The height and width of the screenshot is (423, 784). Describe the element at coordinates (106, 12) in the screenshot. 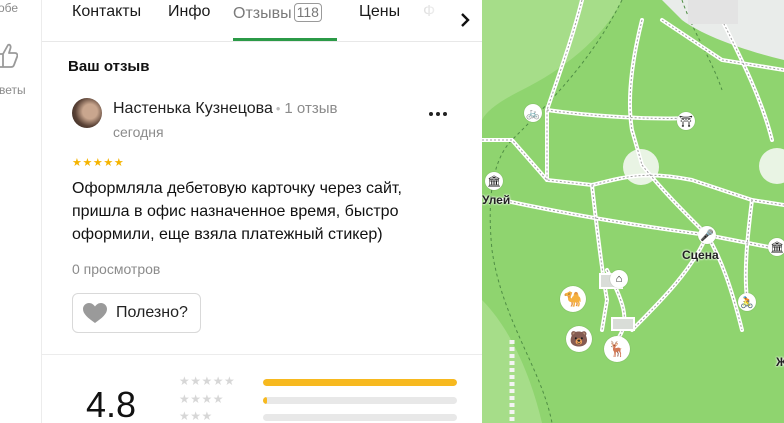

I see `tab-contacts: Контакты` at that location.